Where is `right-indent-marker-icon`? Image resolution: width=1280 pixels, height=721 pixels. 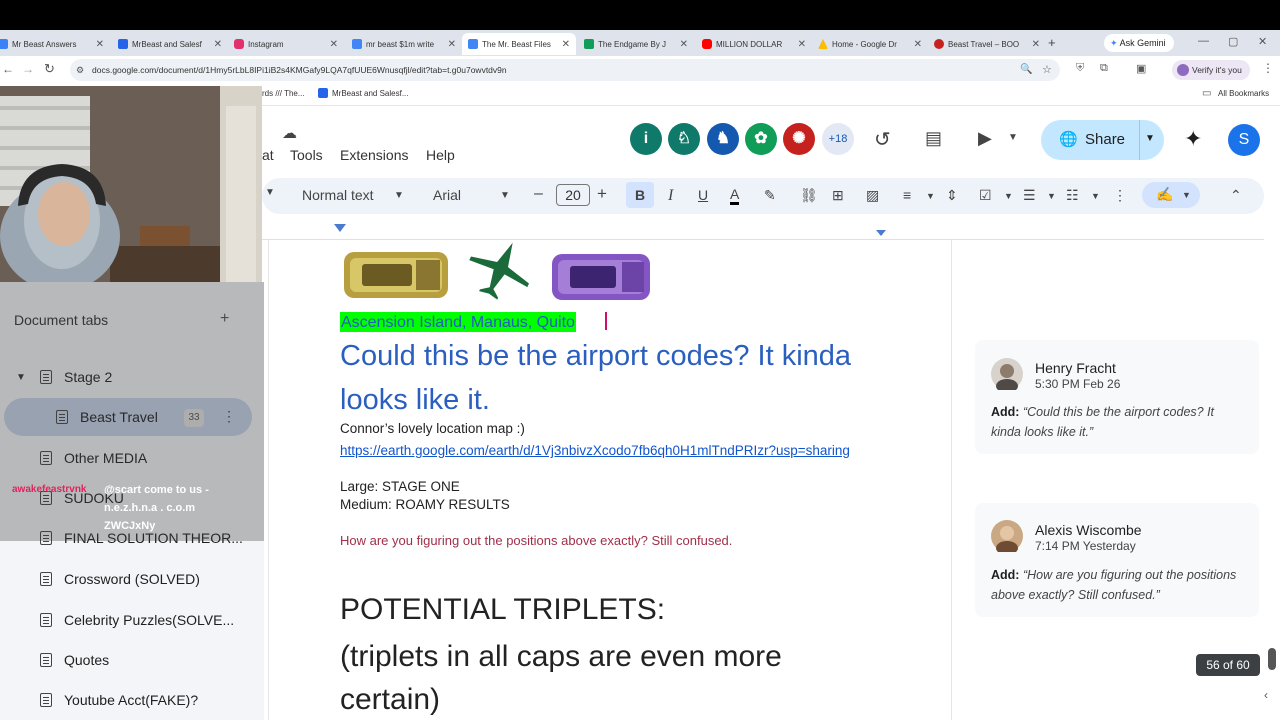 right-indent-marker-icon is located at coordinates (881, 233).